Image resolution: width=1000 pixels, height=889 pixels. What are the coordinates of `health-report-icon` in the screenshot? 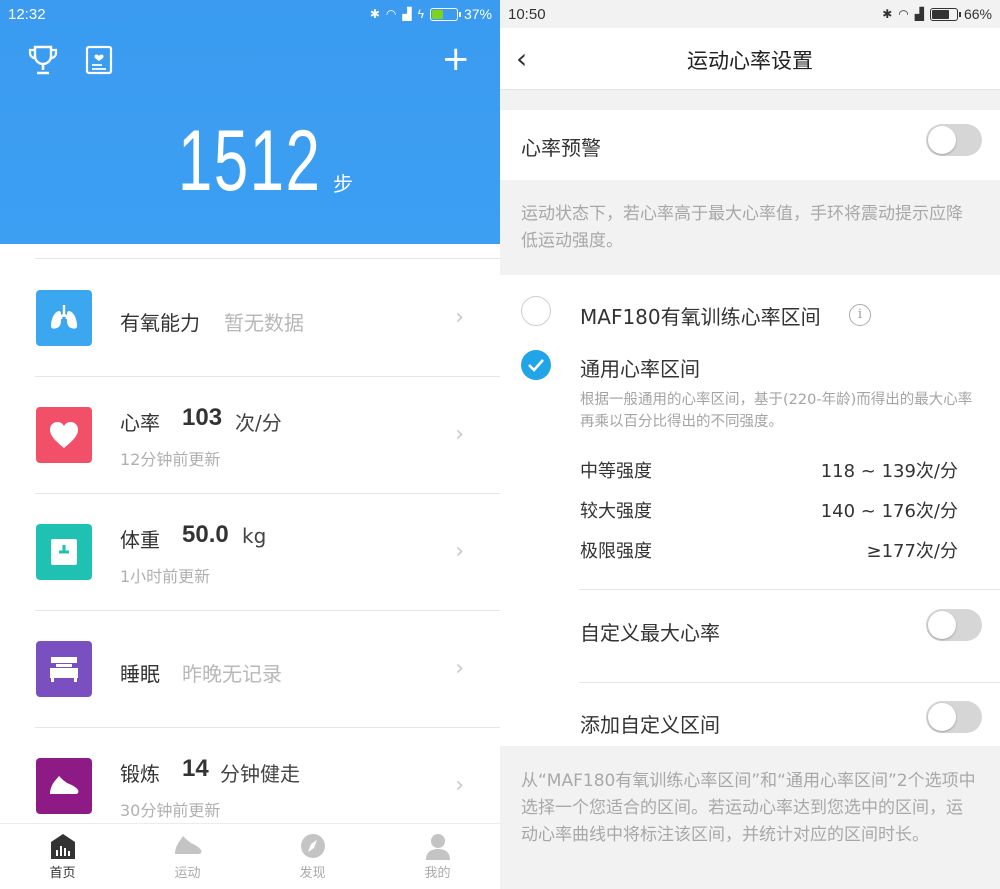 It's located at (99, 60).